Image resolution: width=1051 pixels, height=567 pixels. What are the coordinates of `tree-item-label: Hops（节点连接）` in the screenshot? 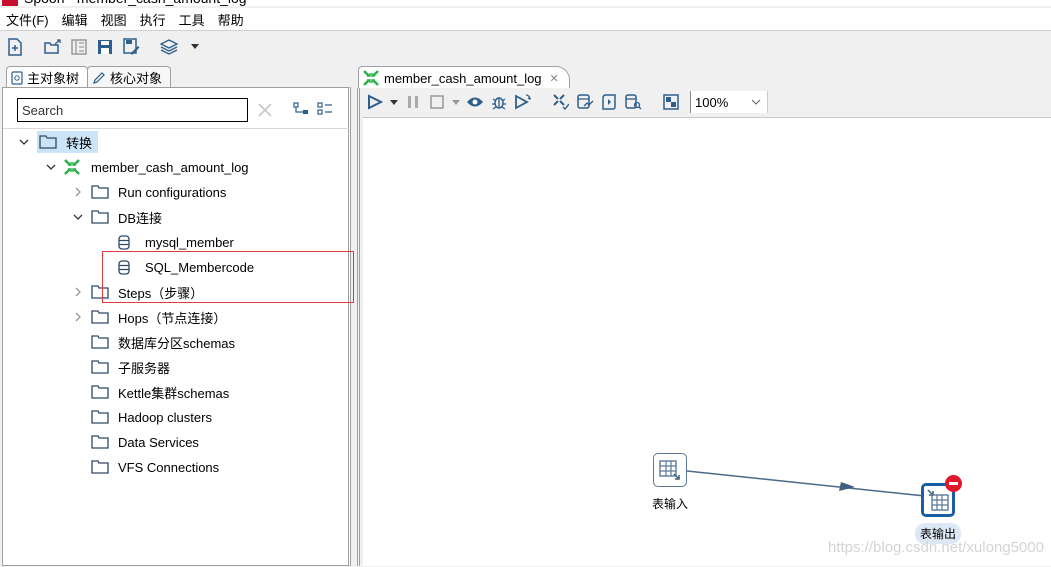 It's located at (172, 318).